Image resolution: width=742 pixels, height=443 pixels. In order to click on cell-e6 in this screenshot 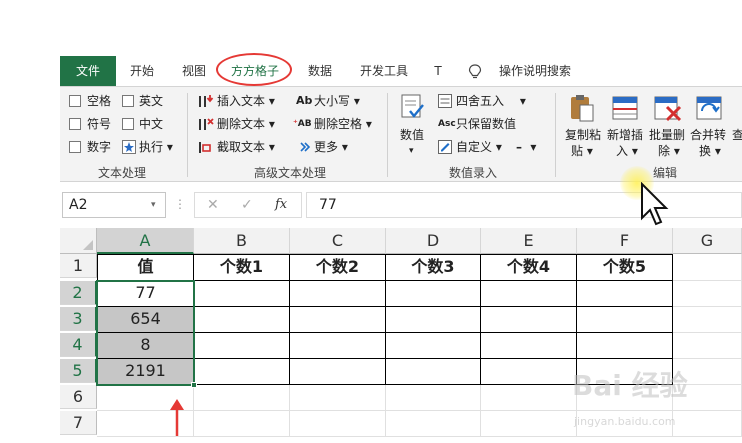, I will do `click(529, 398)`.